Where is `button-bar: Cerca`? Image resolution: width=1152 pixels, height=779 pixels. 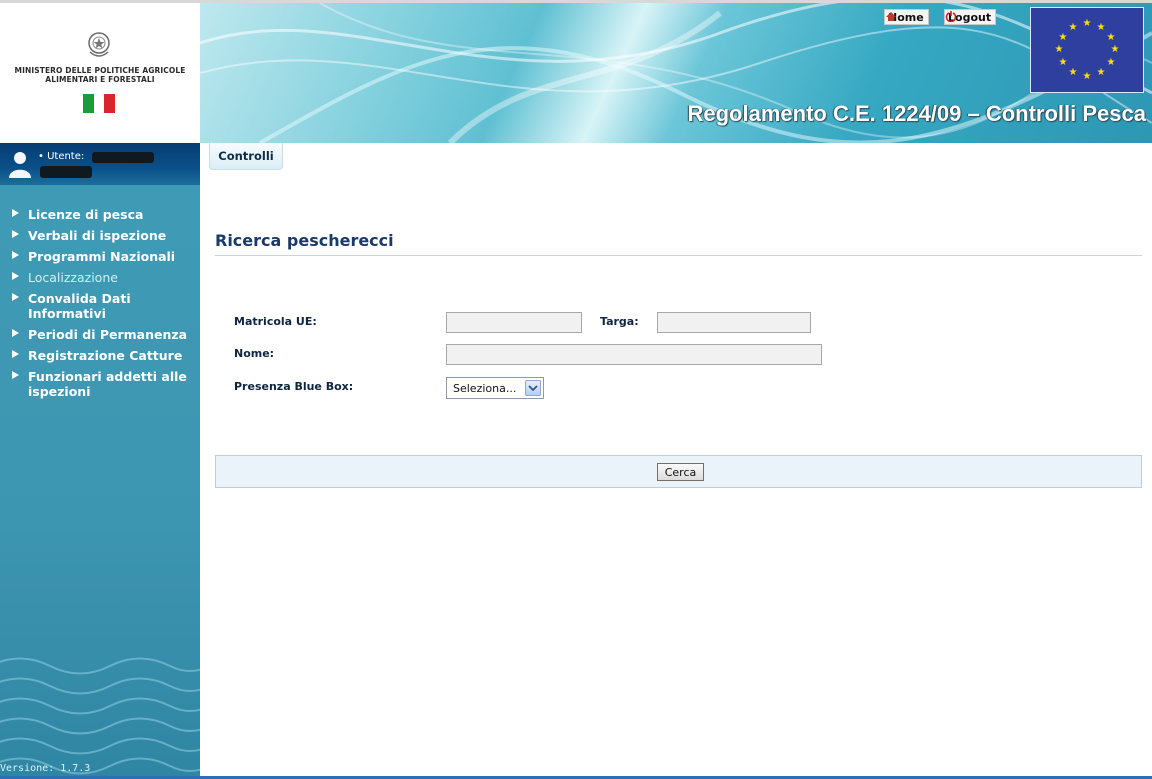 button-bar: Cerca is located at coordinates (678, 471).